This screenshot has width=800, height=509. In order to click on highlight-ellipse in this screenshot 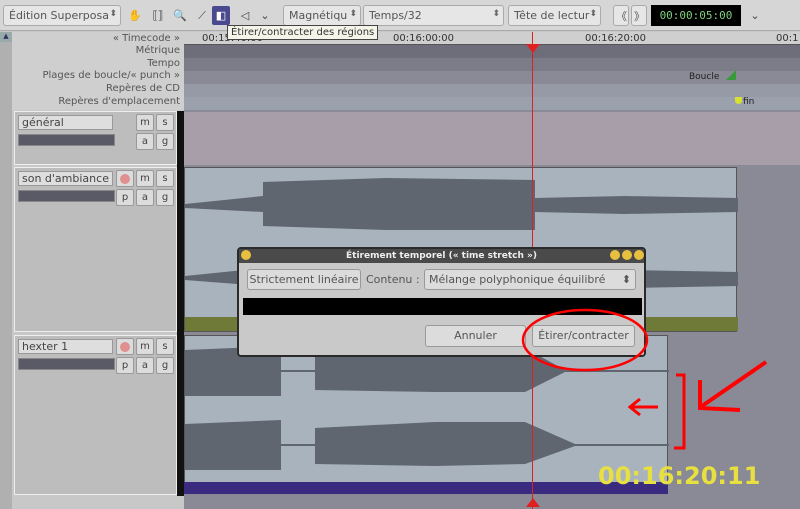, I will do `click(585, 340)`.